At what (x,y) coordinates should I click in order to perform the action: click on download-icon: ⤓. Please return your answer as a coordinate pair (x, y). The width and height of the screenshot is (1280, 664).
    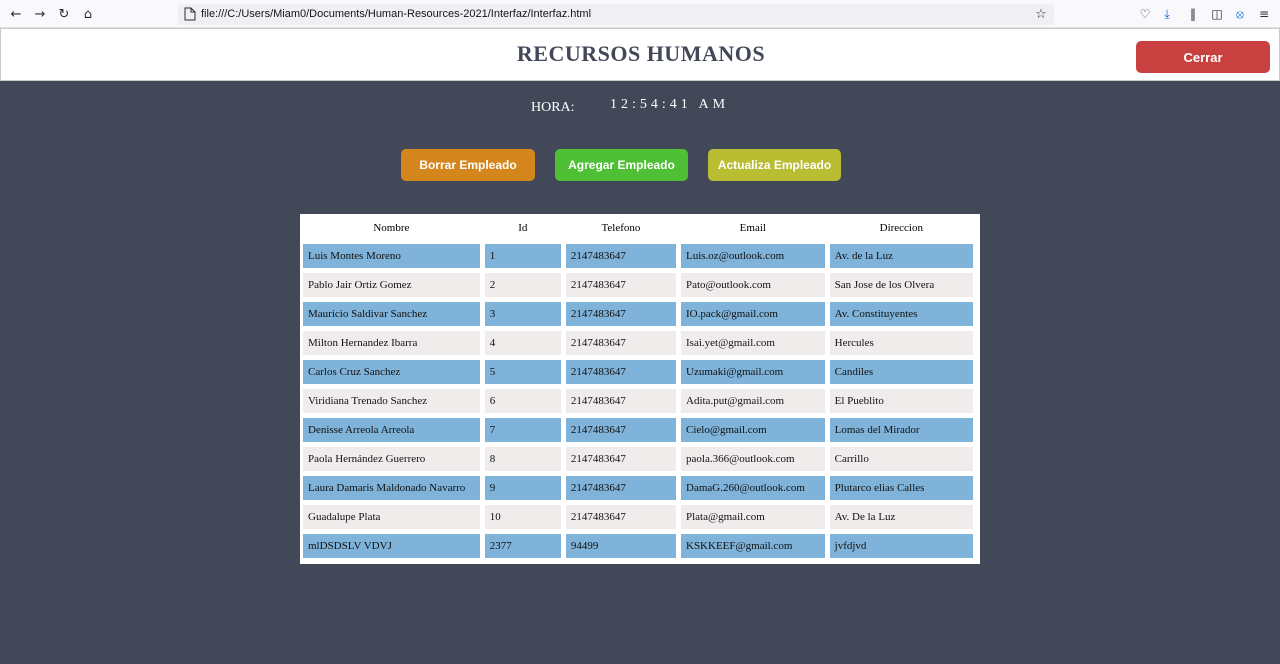
    Looking at the image, I should click on (1167, 14).